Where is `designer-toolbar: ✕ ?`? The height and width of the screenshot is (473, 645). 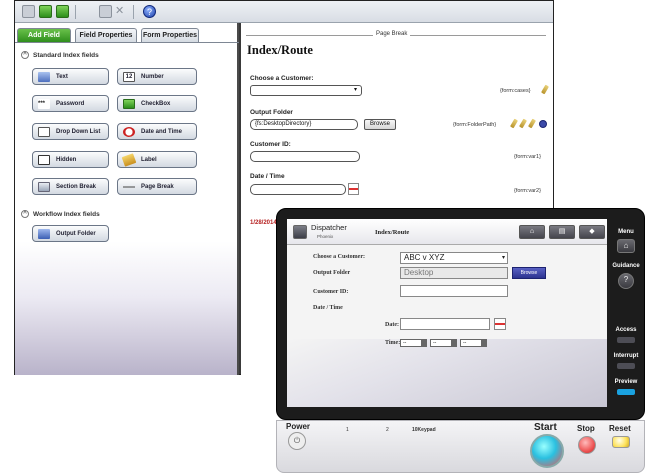
designer-toolbar: ✕ ? is located at coordinates (284, 12).